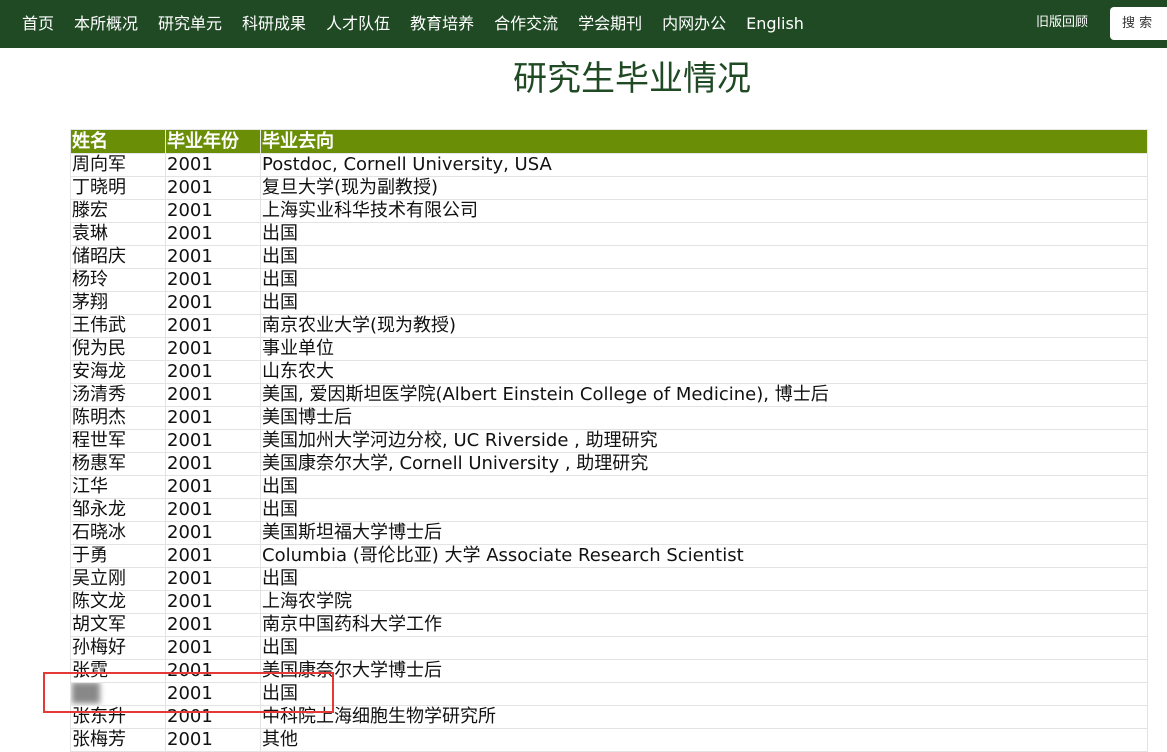 The width and height of the screenshot is (1167, 752). What do you see at coordinates (694, 24) in the screenshot?
I see `nav-item-intranet: 内网办公` at bounding box center [694, 24].